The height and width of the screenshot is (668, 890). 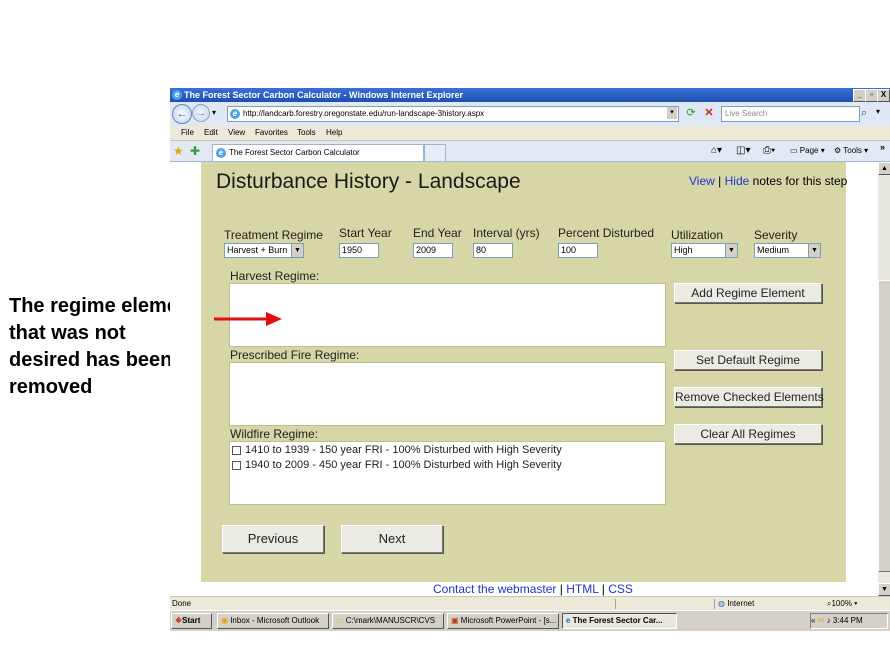 What do you see at coordinates (776, 235) in the screenshot?
I see `severity-label: Severity` at bounding box center [776, 235].